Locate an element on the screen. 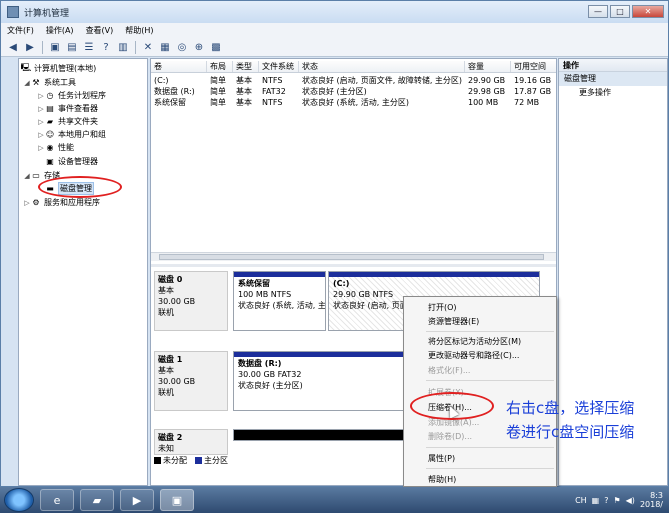 The width and height of the screenshot is (669, 513). legend-unallocated: 未分配 is located at coordinates (170, 460).